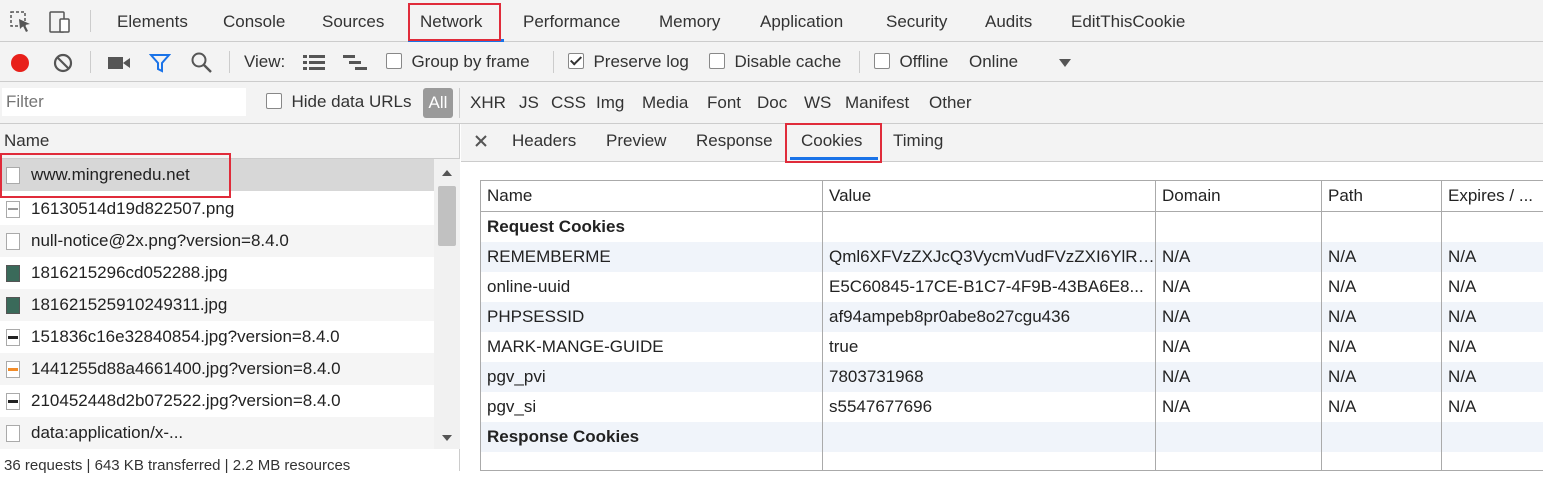 Image resolution: width=1543 pixels, height=477 pixels. I want to click on tab-response: Response, so click(734, 143).